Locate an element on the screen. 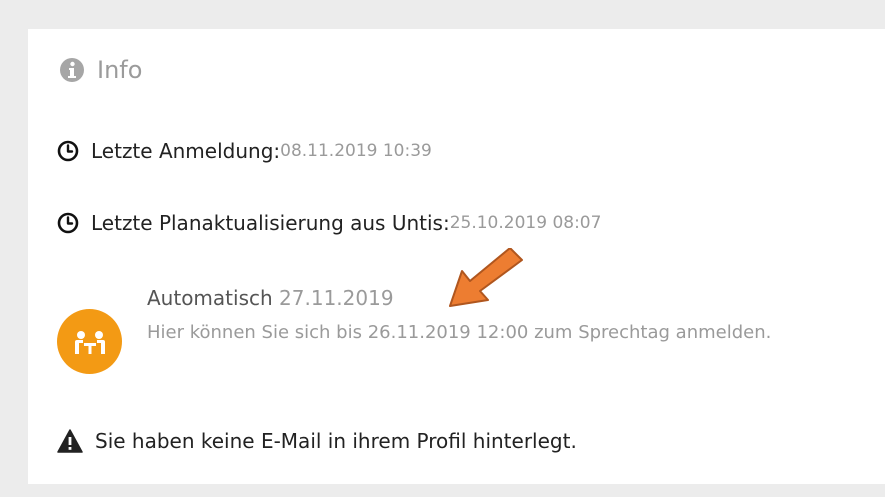 This screenshot has height=497, width=885. last-plan-update-label: Letzte Planaktualisierung aus Untis: is located at coordinates (270, 223).